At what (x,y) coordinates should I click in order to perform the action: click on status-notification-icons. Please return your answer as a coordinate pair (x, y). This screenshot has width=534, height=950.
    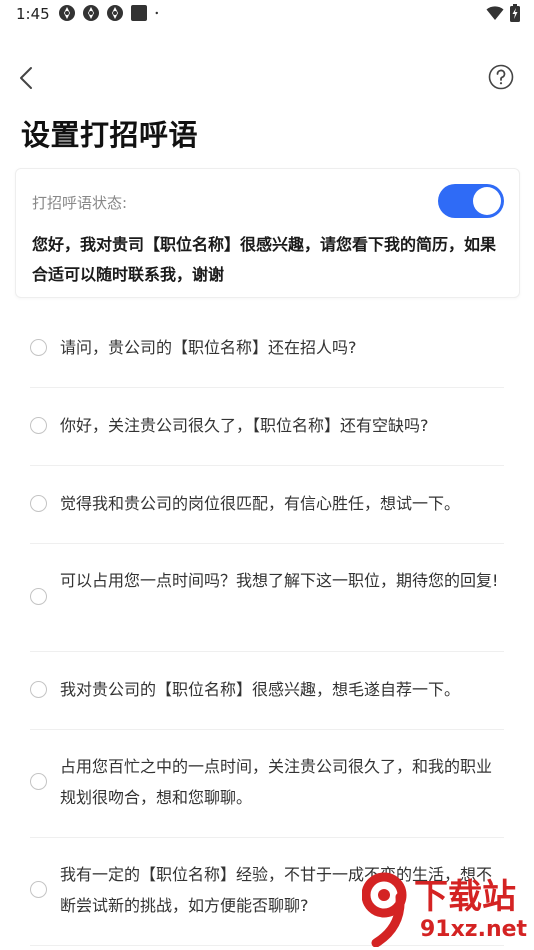
    Looking at the image, I should click on (111, 13).